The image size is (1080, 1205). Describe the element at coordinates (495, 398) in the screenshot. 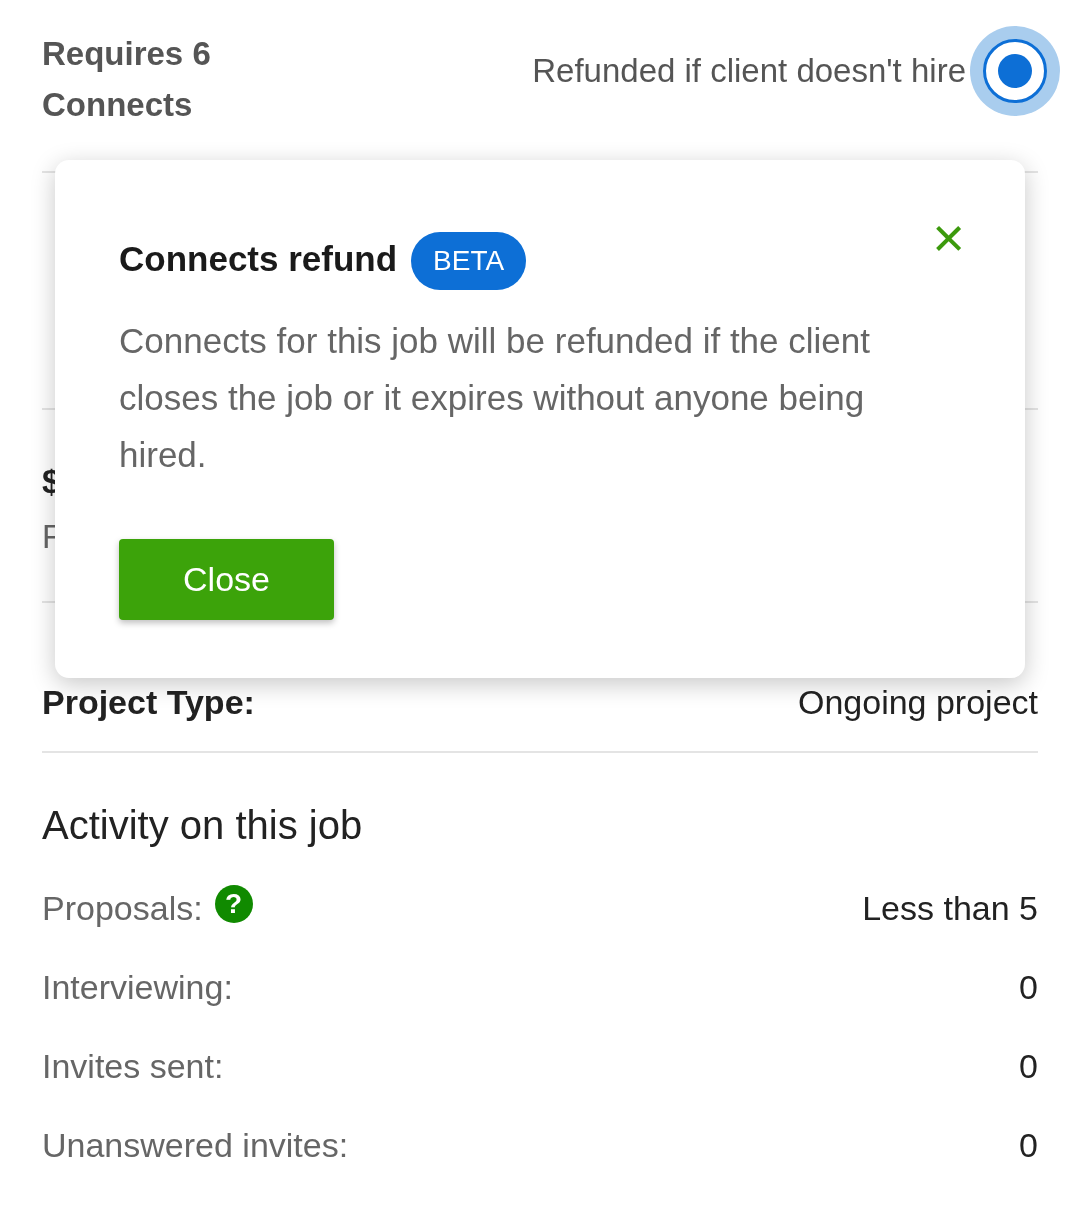

I see `dialog-message: Connects for this job will be refunded if the client closes the job or it expires without anyone being hired.` at that location.